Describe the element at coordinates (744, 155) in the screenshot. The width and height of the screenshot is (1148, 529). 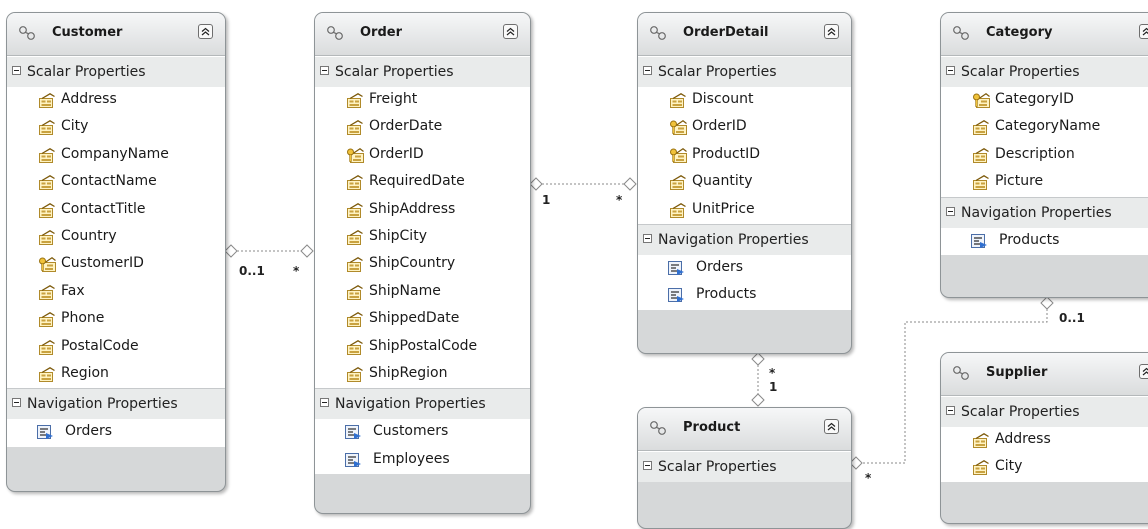
I see `property-productid: ProductID` at that location.